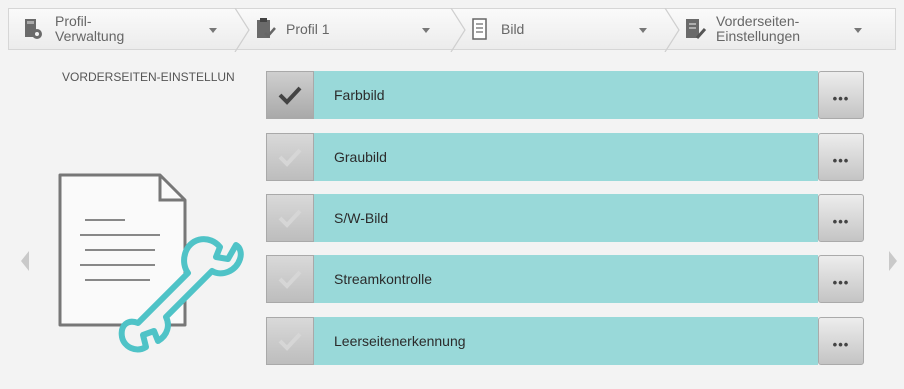  What do you see at coordinates (695, 29) in the screenshot?
I see `document-edit-icon` at bounding box center [695, 29].